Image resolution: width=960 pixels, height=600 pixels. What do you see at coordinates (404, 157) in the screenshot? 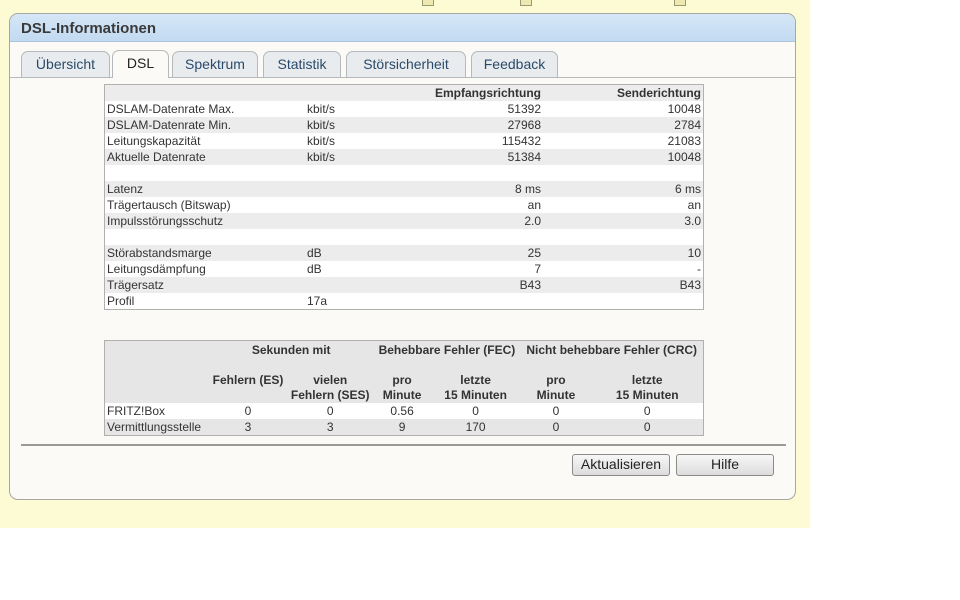
I see `table-row: Aktuelle Datenrate kbit/s 51384 10048` at bounding box center [404, 157].